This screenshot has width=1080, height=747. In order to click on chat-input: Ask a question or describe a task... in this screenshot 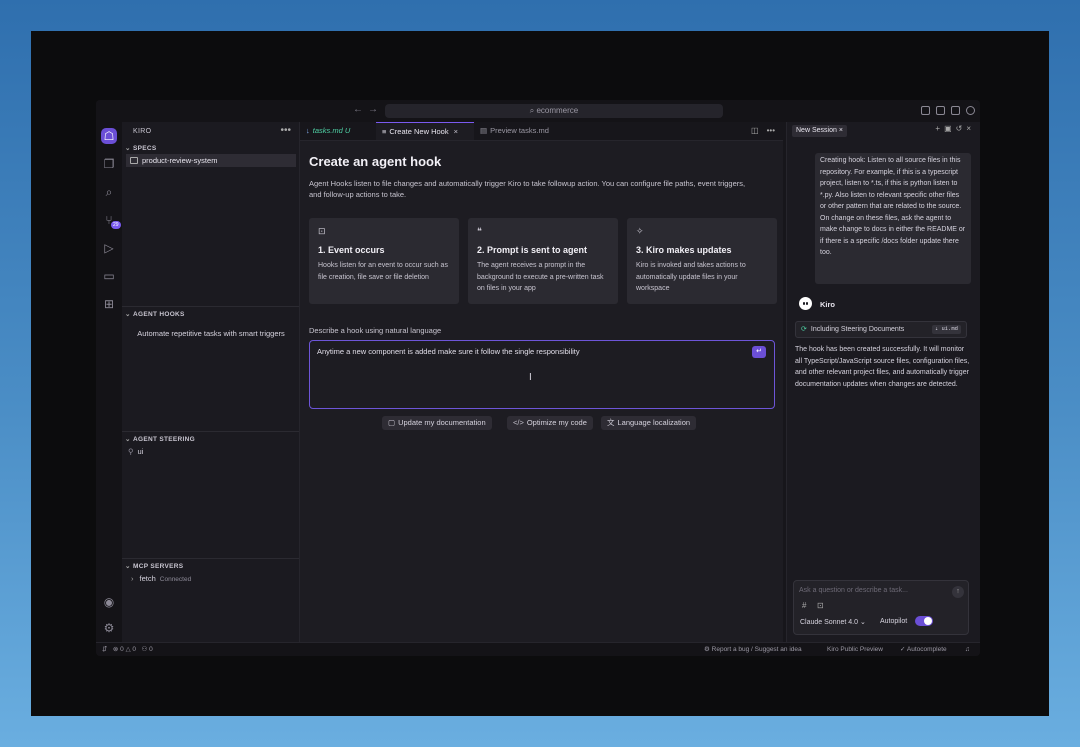, I will do `click(853, 590)`.